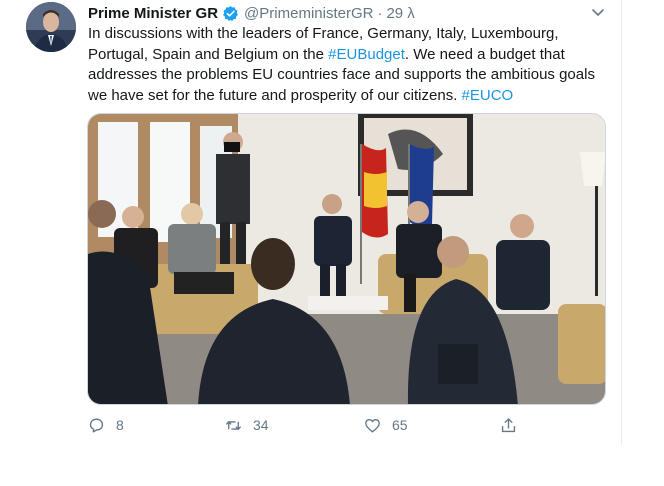 Image resolution: width=664 pixels, height=486 pixels. Describe the element at coordinates (372, 425) in the screenshot. I see `like-icon` at that location.